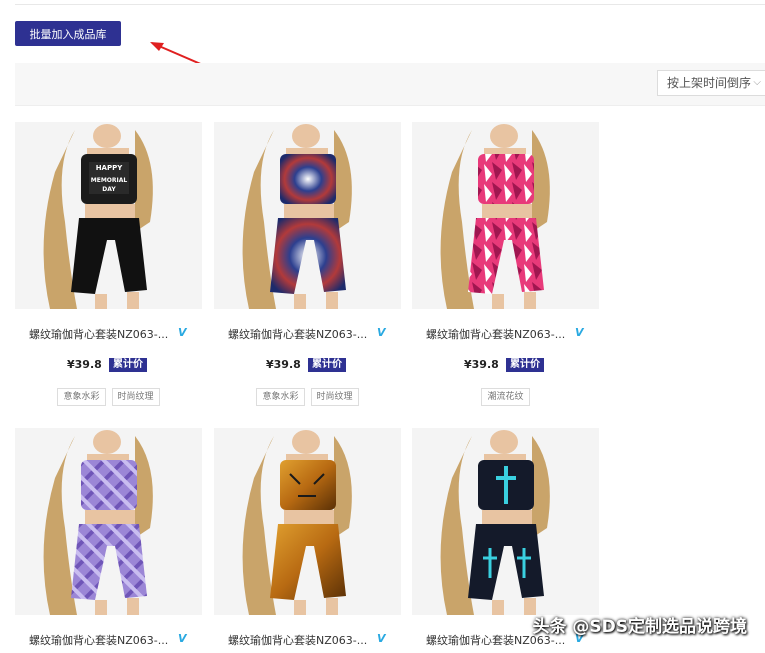 Image resolution: width=765 pixels, height=653 pixels. What do you see at coordinates (68, 33) in the screenshot?
I see `bulk-add-to-library-button: 批量加入成品库` at bounding box center [68, 33].